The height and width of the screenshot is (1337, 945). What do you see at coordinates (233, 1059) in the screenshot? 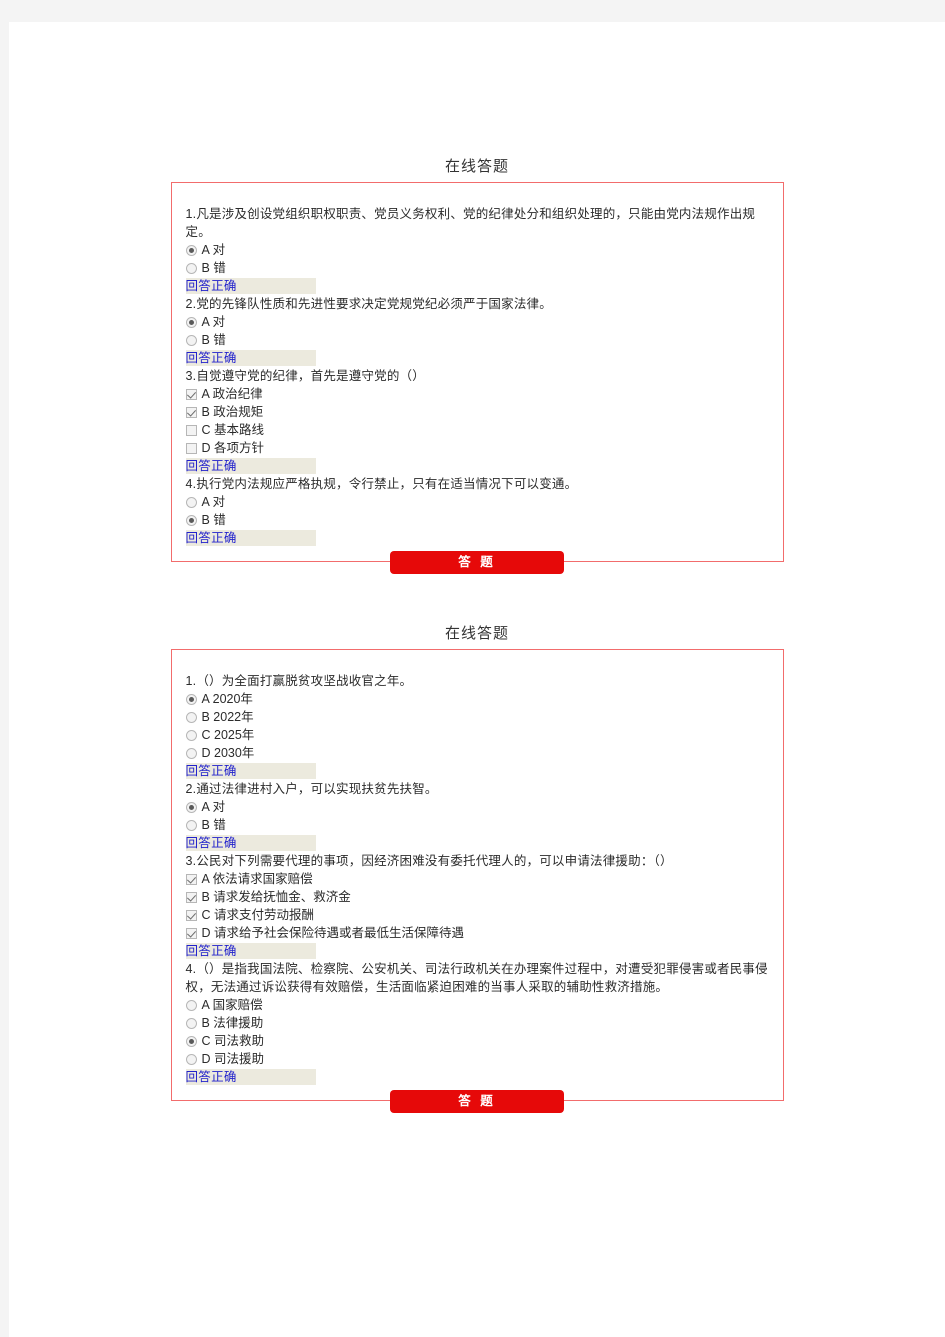
I see `option-label: D 司法援助` at bounding box center [233, 1059].